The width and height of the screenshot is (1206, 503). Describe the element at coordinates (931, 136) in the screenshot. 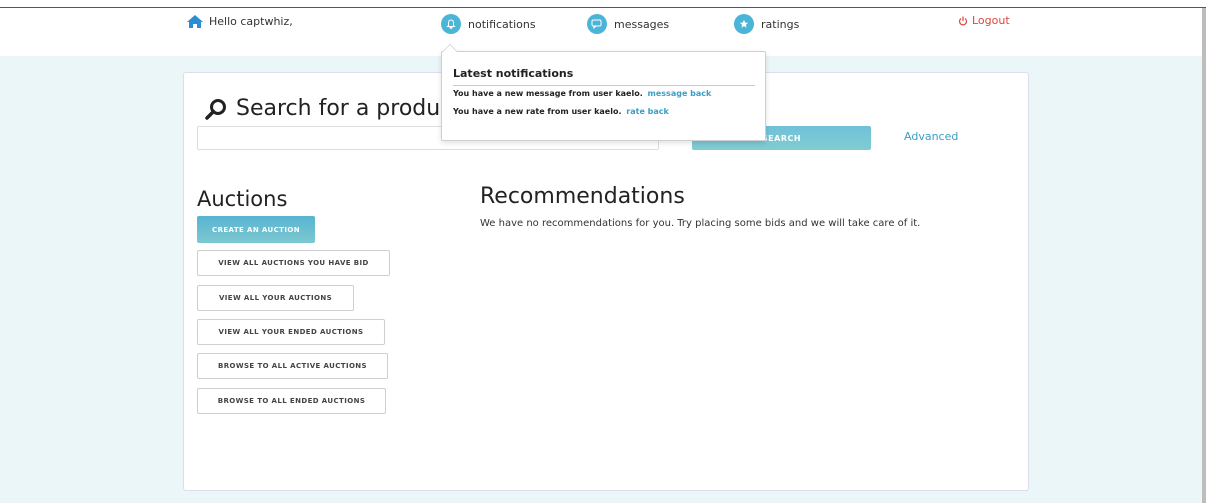

I see `advanced-search-link: Advanced` at that location.